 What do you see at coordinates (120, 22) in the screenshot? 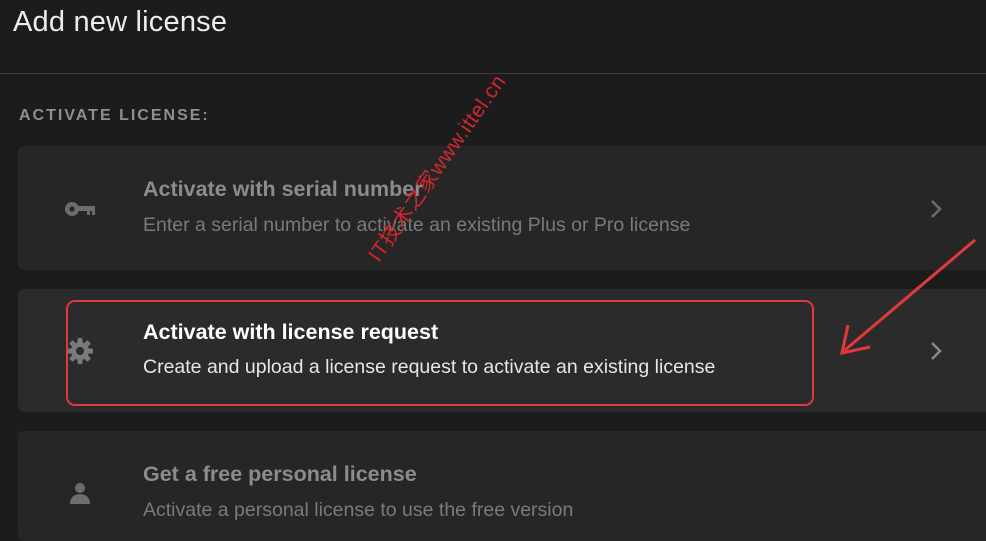
I see `page-title: Add new license` at bounding box center [120, 22].